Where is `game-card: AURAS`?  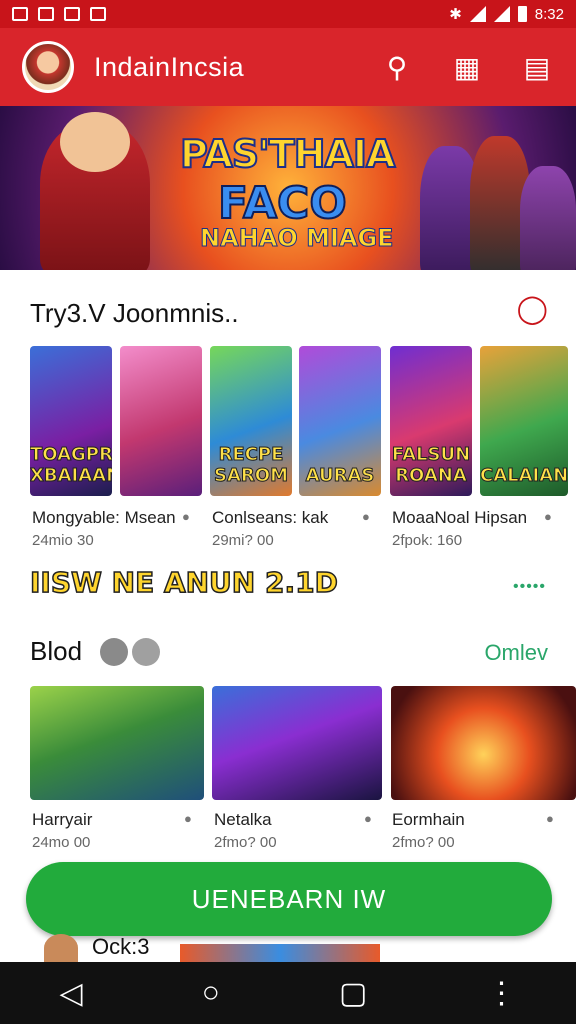
game-card: AURAS is located at coordinates (340, 421).